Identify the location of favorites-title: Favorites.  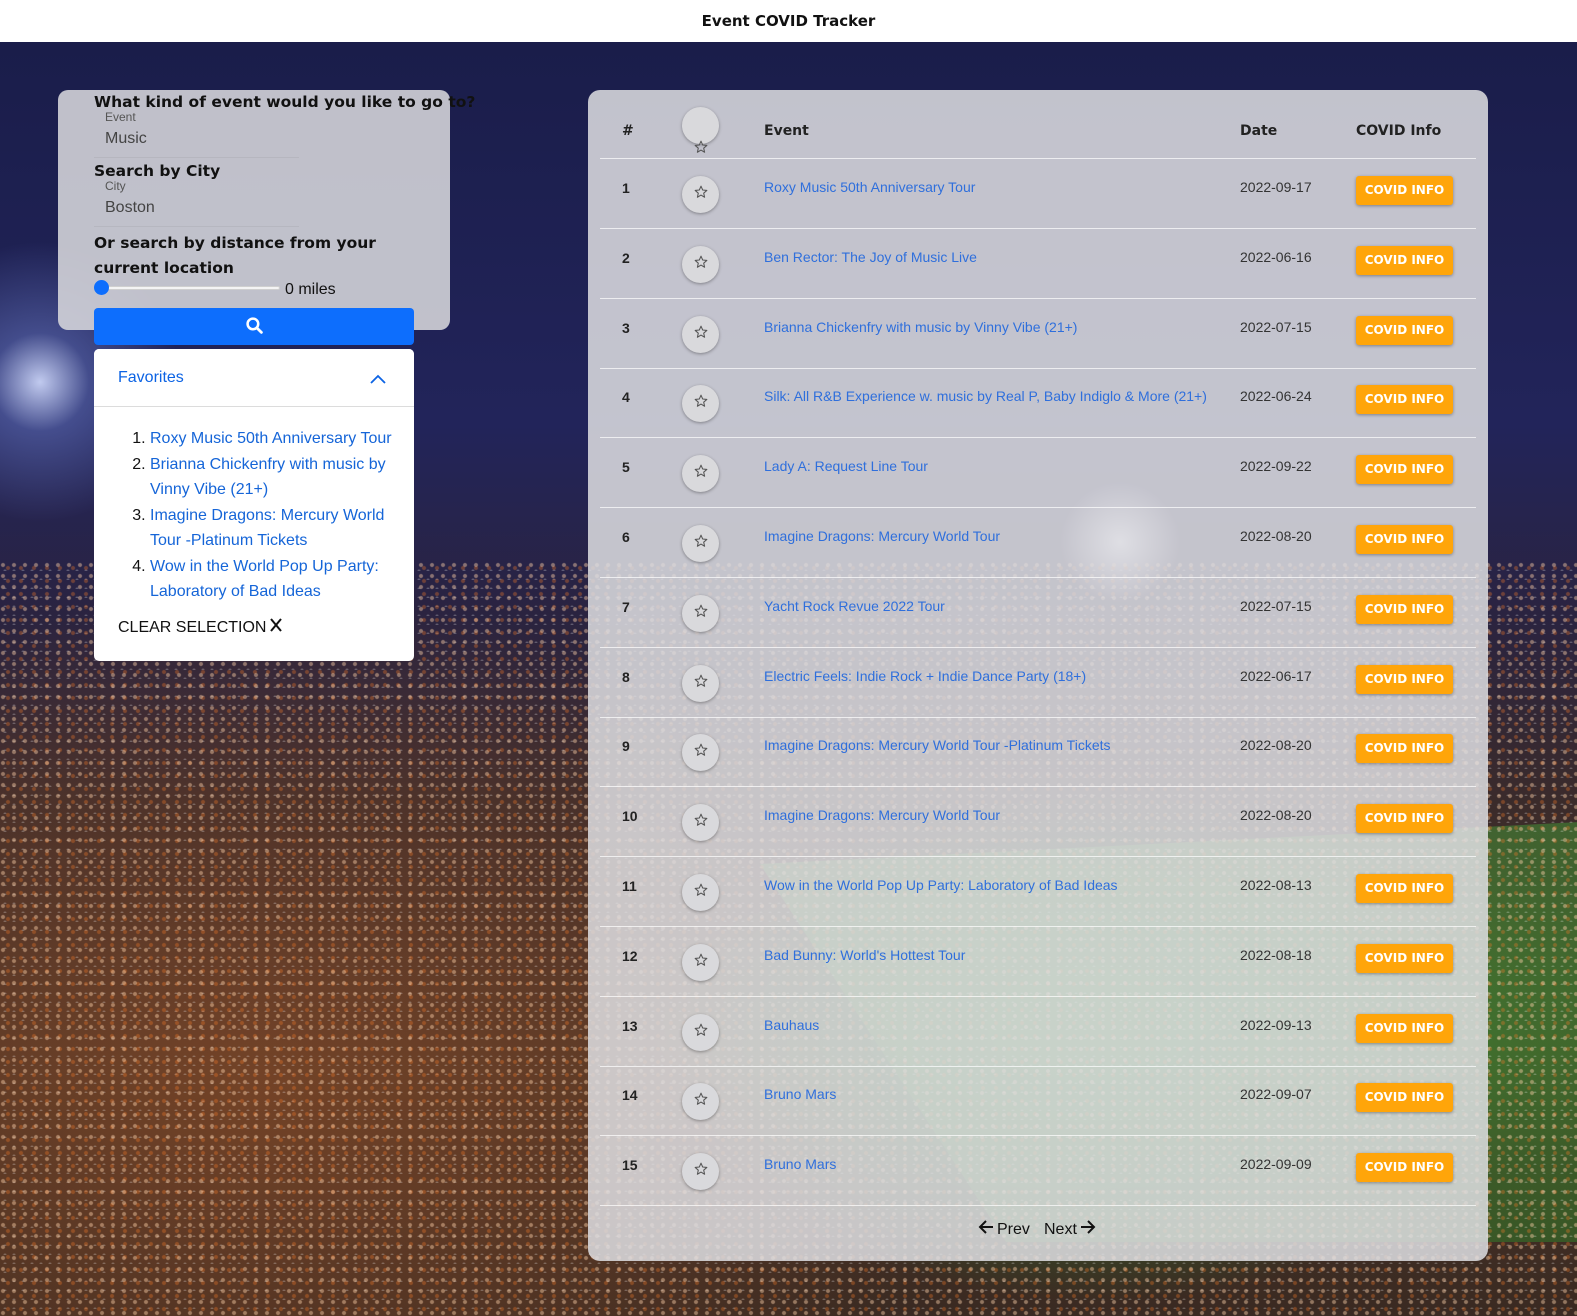
(151, 377).